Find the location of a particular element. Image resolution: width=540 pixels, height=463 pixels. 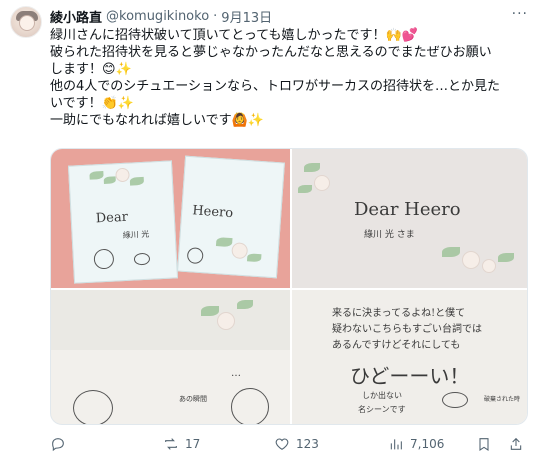

action-bar: 17 123 7,106 is located at coordinates (289, 444).